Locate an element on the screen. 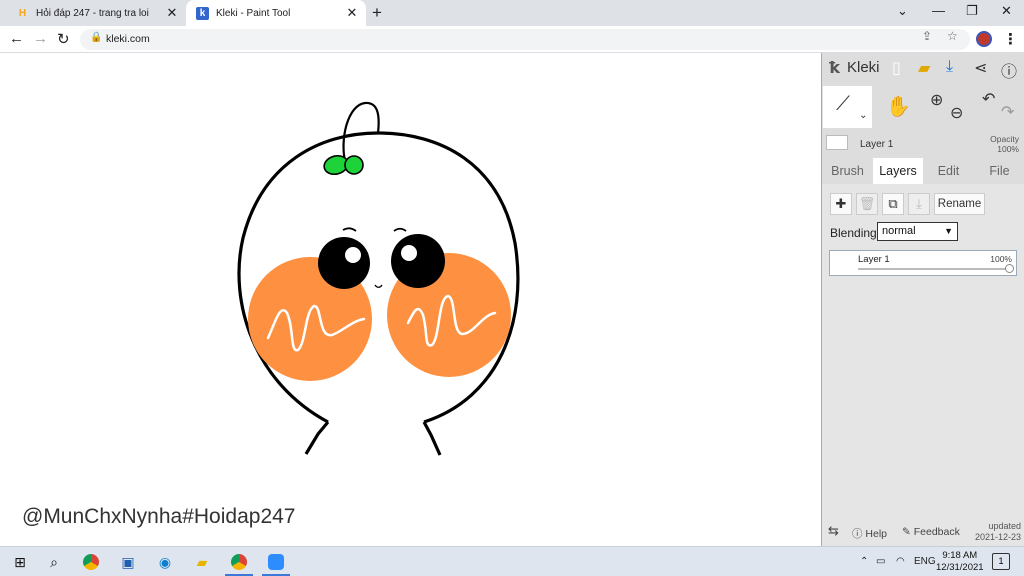  canvas-watermark: @MunChxNynha#Hoidap247 is located at coordinates (159, 516).